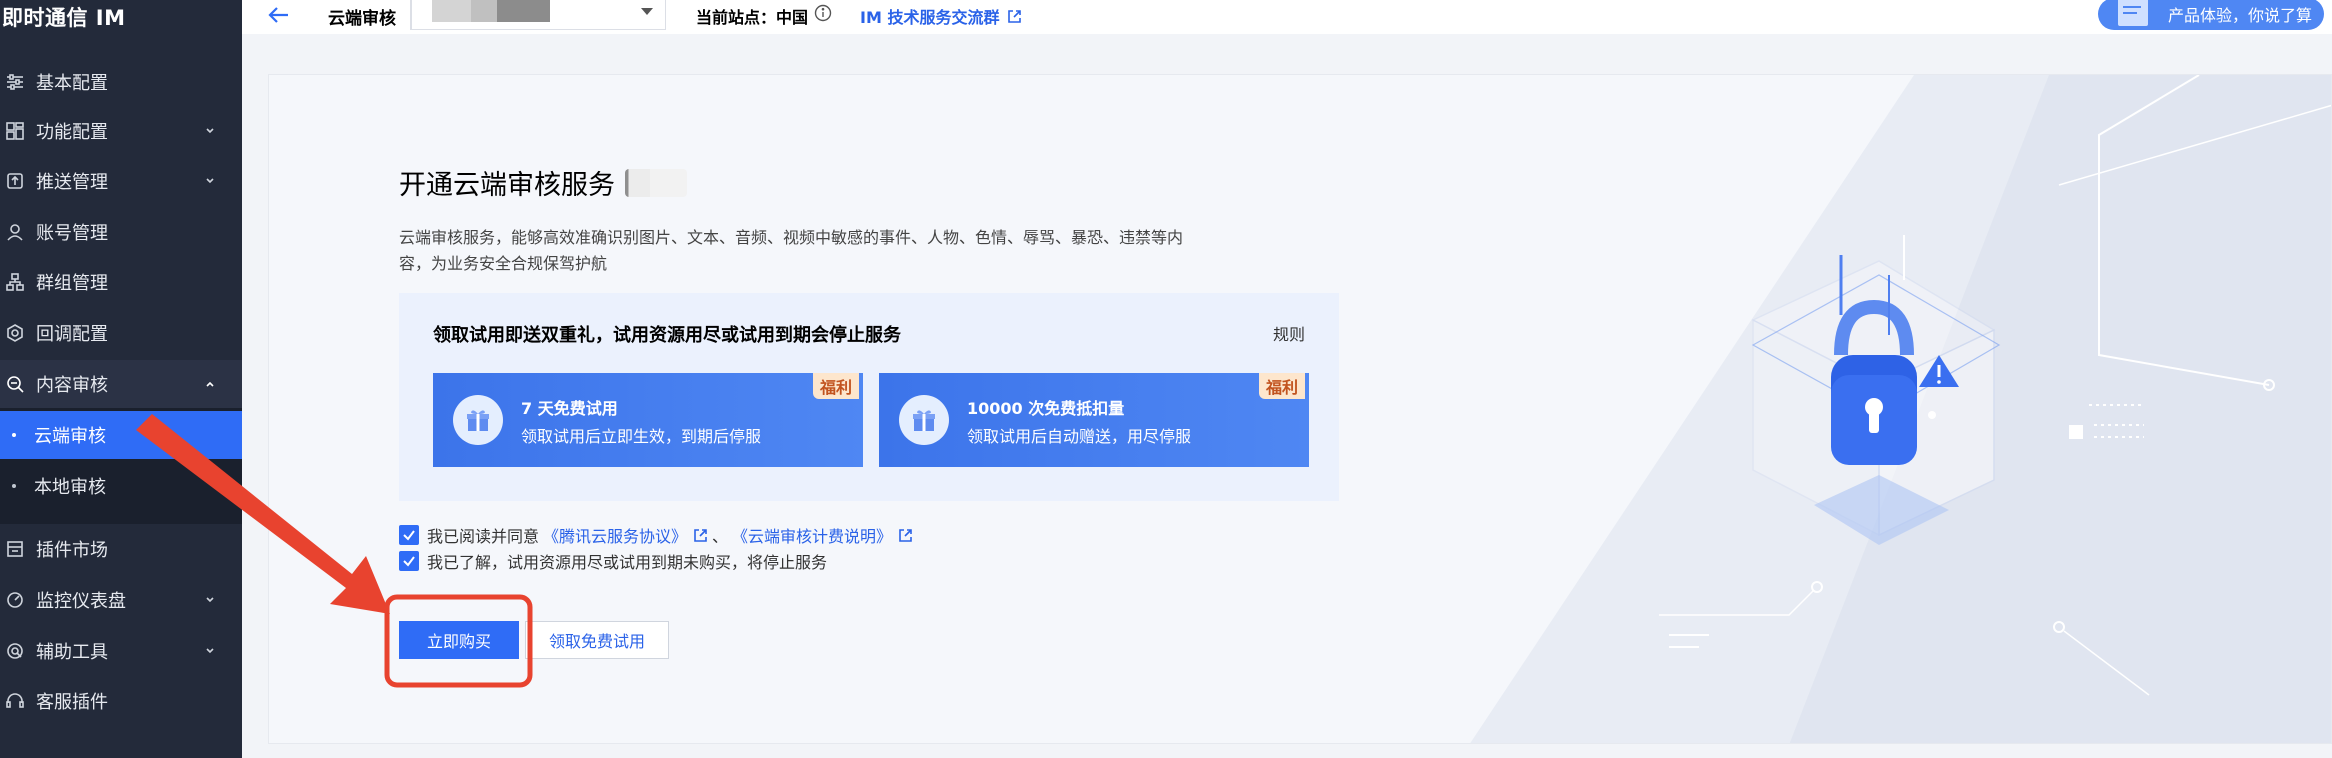  I want to click on service-agreement-link-label: 《腾讯云服务协议》, so click(615, 536).